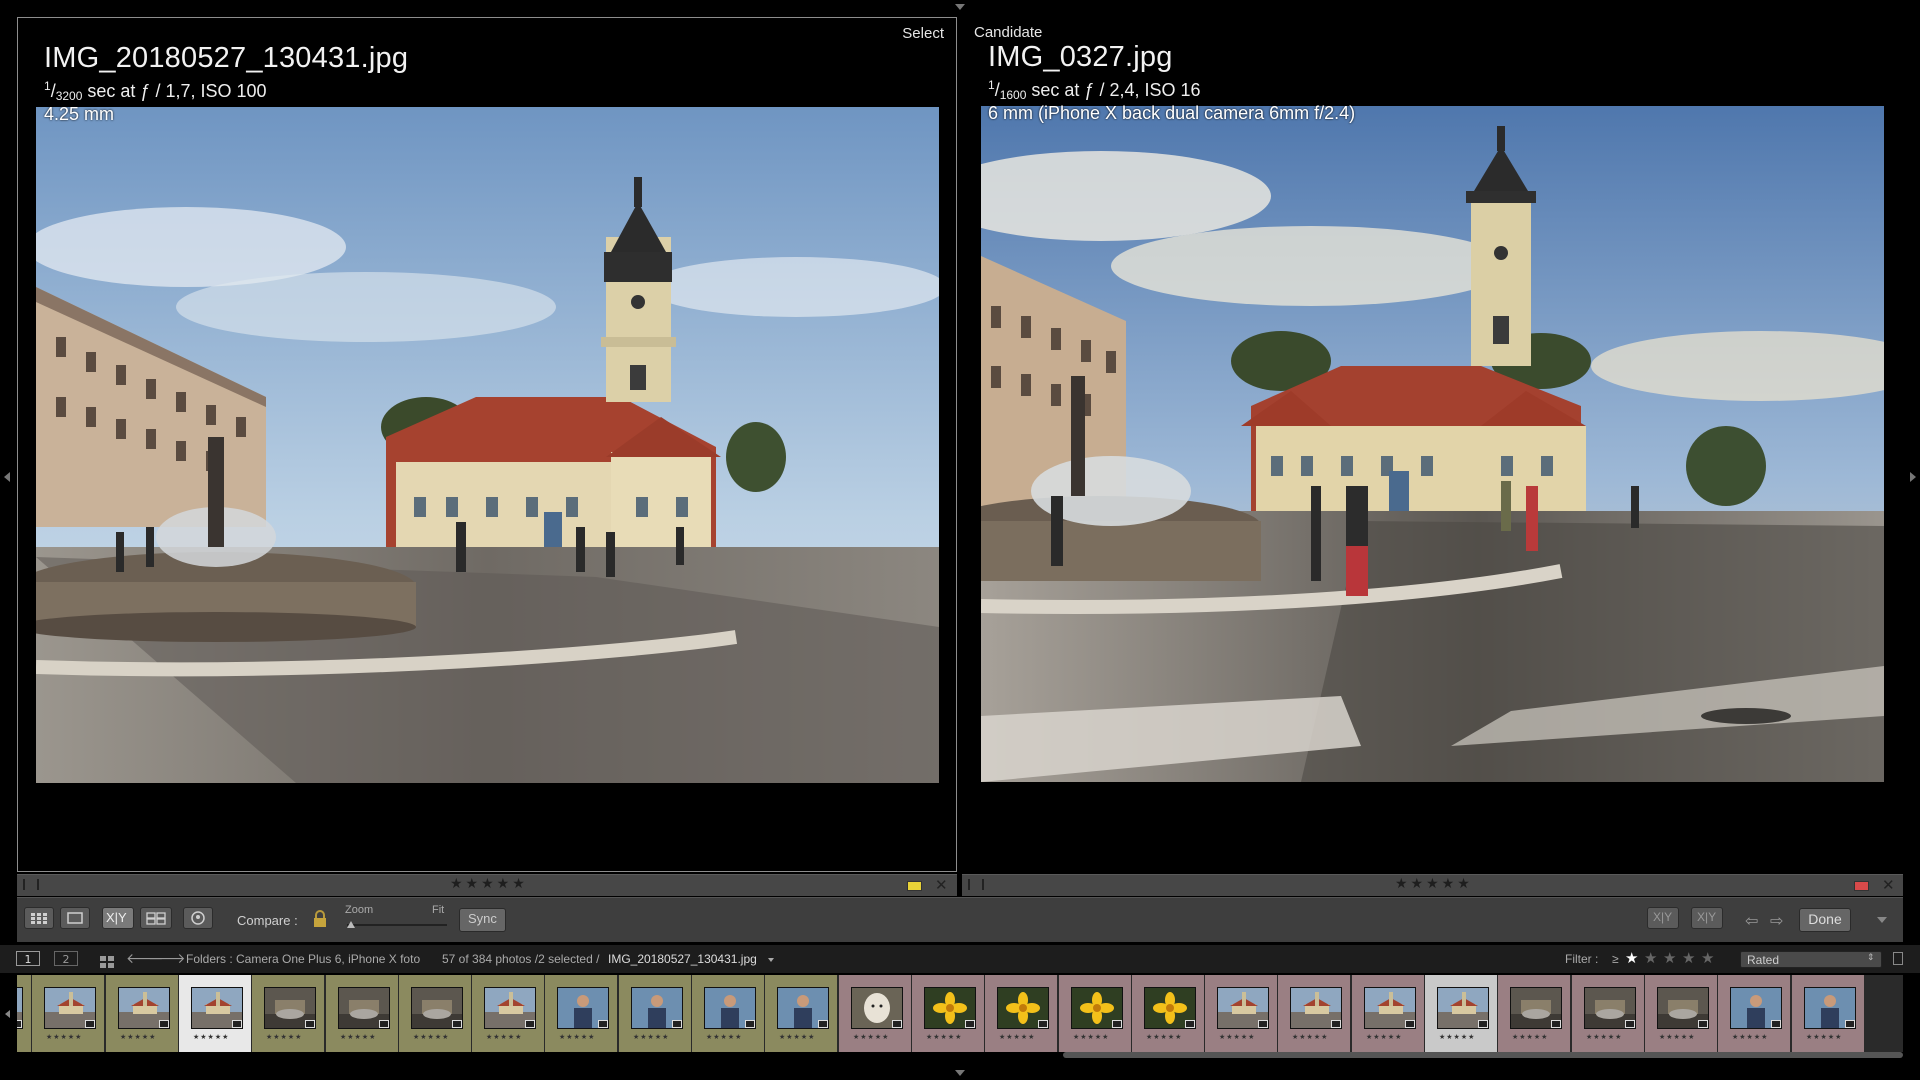 This screenshot has width=1920, height=1080. What do you see at coordinates (351, 924) in the screenshot?
I see `zoom-slider-thumb` at bounding box center [351, 924].